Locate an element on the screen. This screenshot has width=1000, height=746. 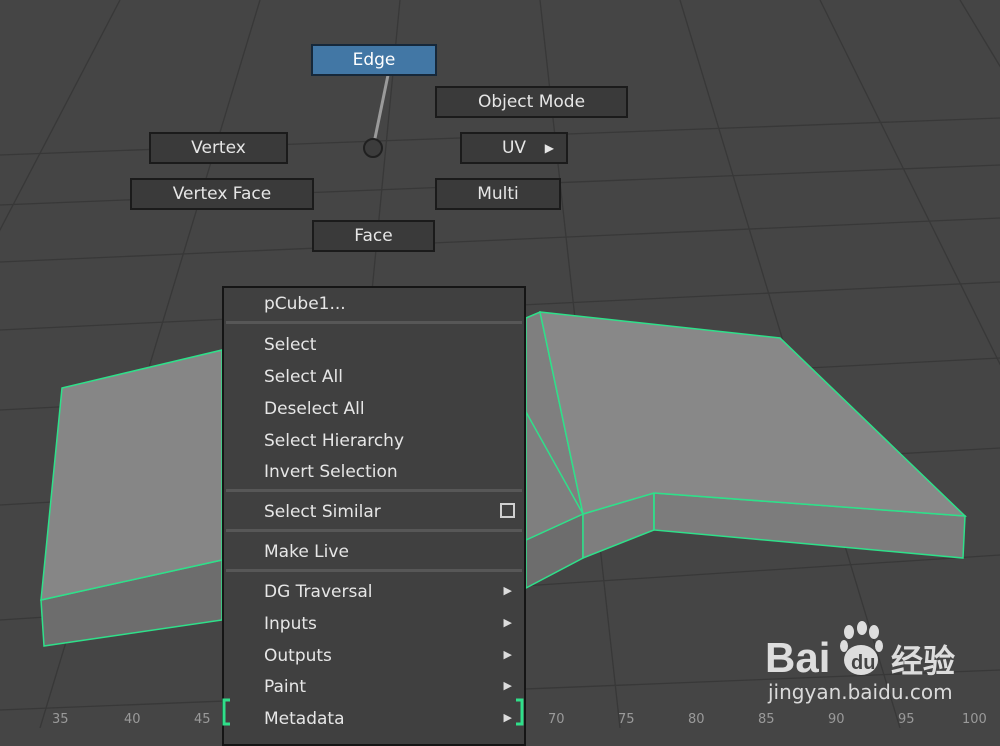
multi-label: Multi is located at coordinates (498, 194).